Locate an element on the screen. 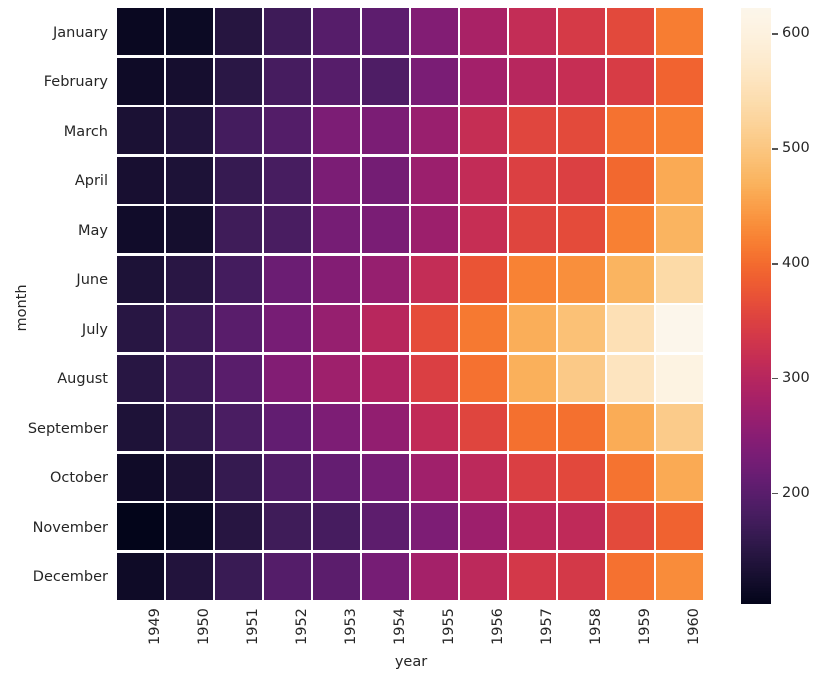 This screenshot has height=684, width=821. y-tick-label: March is located at coordinates (85, 131).